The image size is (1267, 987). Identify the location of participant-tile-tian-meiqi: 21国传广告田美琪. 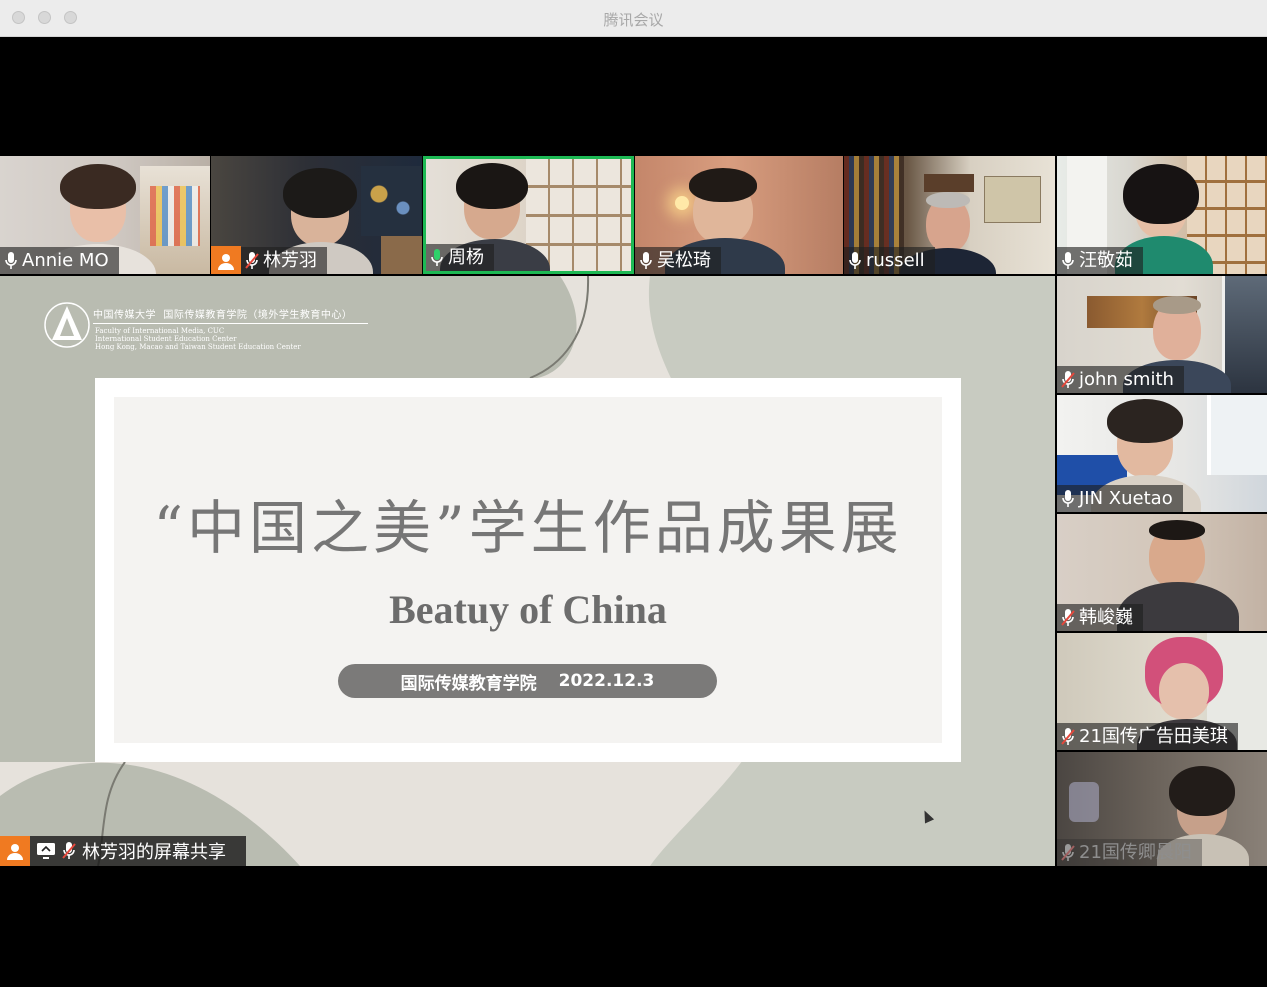
(1162, 691).